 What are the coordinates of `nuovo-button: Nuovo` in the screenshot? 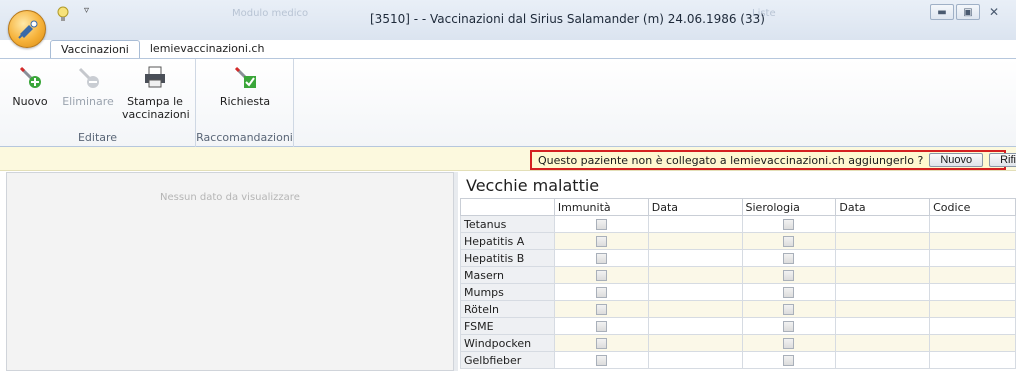 It's located at (30, 86).